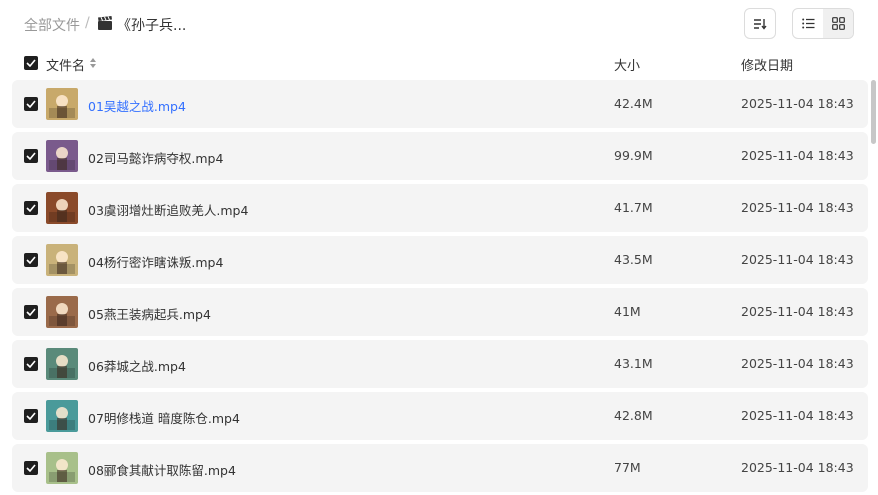 This screenshot has height=495, width=878. I want to click on select-all-checkbox, so click(31, 63).